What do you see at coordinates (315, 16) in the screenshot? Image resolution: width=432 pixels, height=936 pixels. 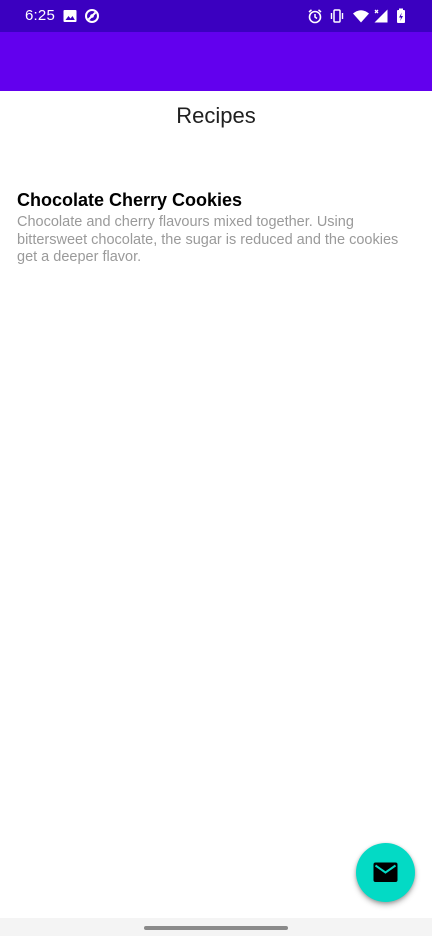 I see `alarm-icon` at bounding box center [315, 16].